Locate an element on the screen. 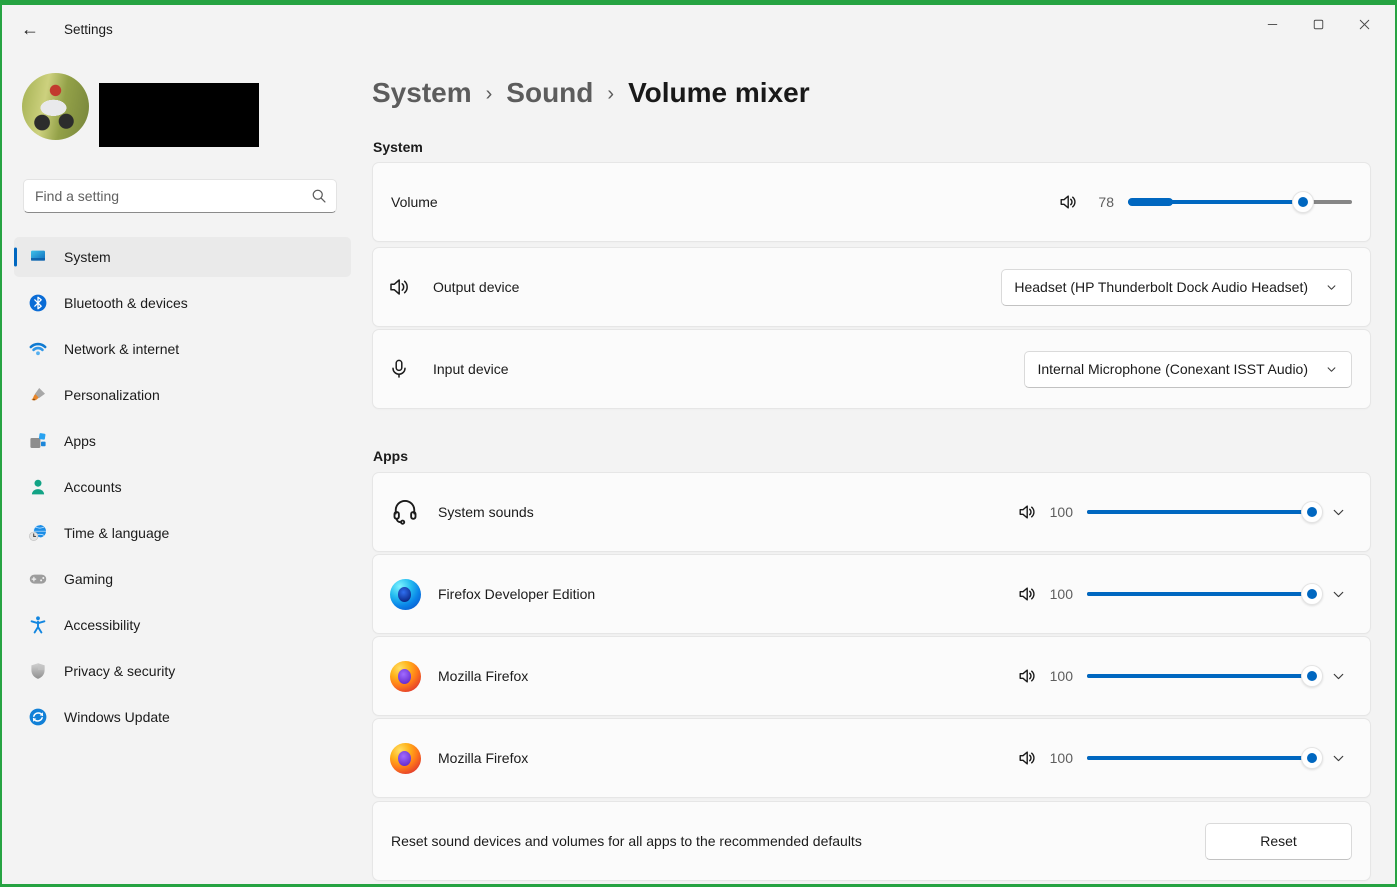  app-volume-row-firefox-developer-edition: Firefox Developer Edition 100 is located at coordinates (871, 594).